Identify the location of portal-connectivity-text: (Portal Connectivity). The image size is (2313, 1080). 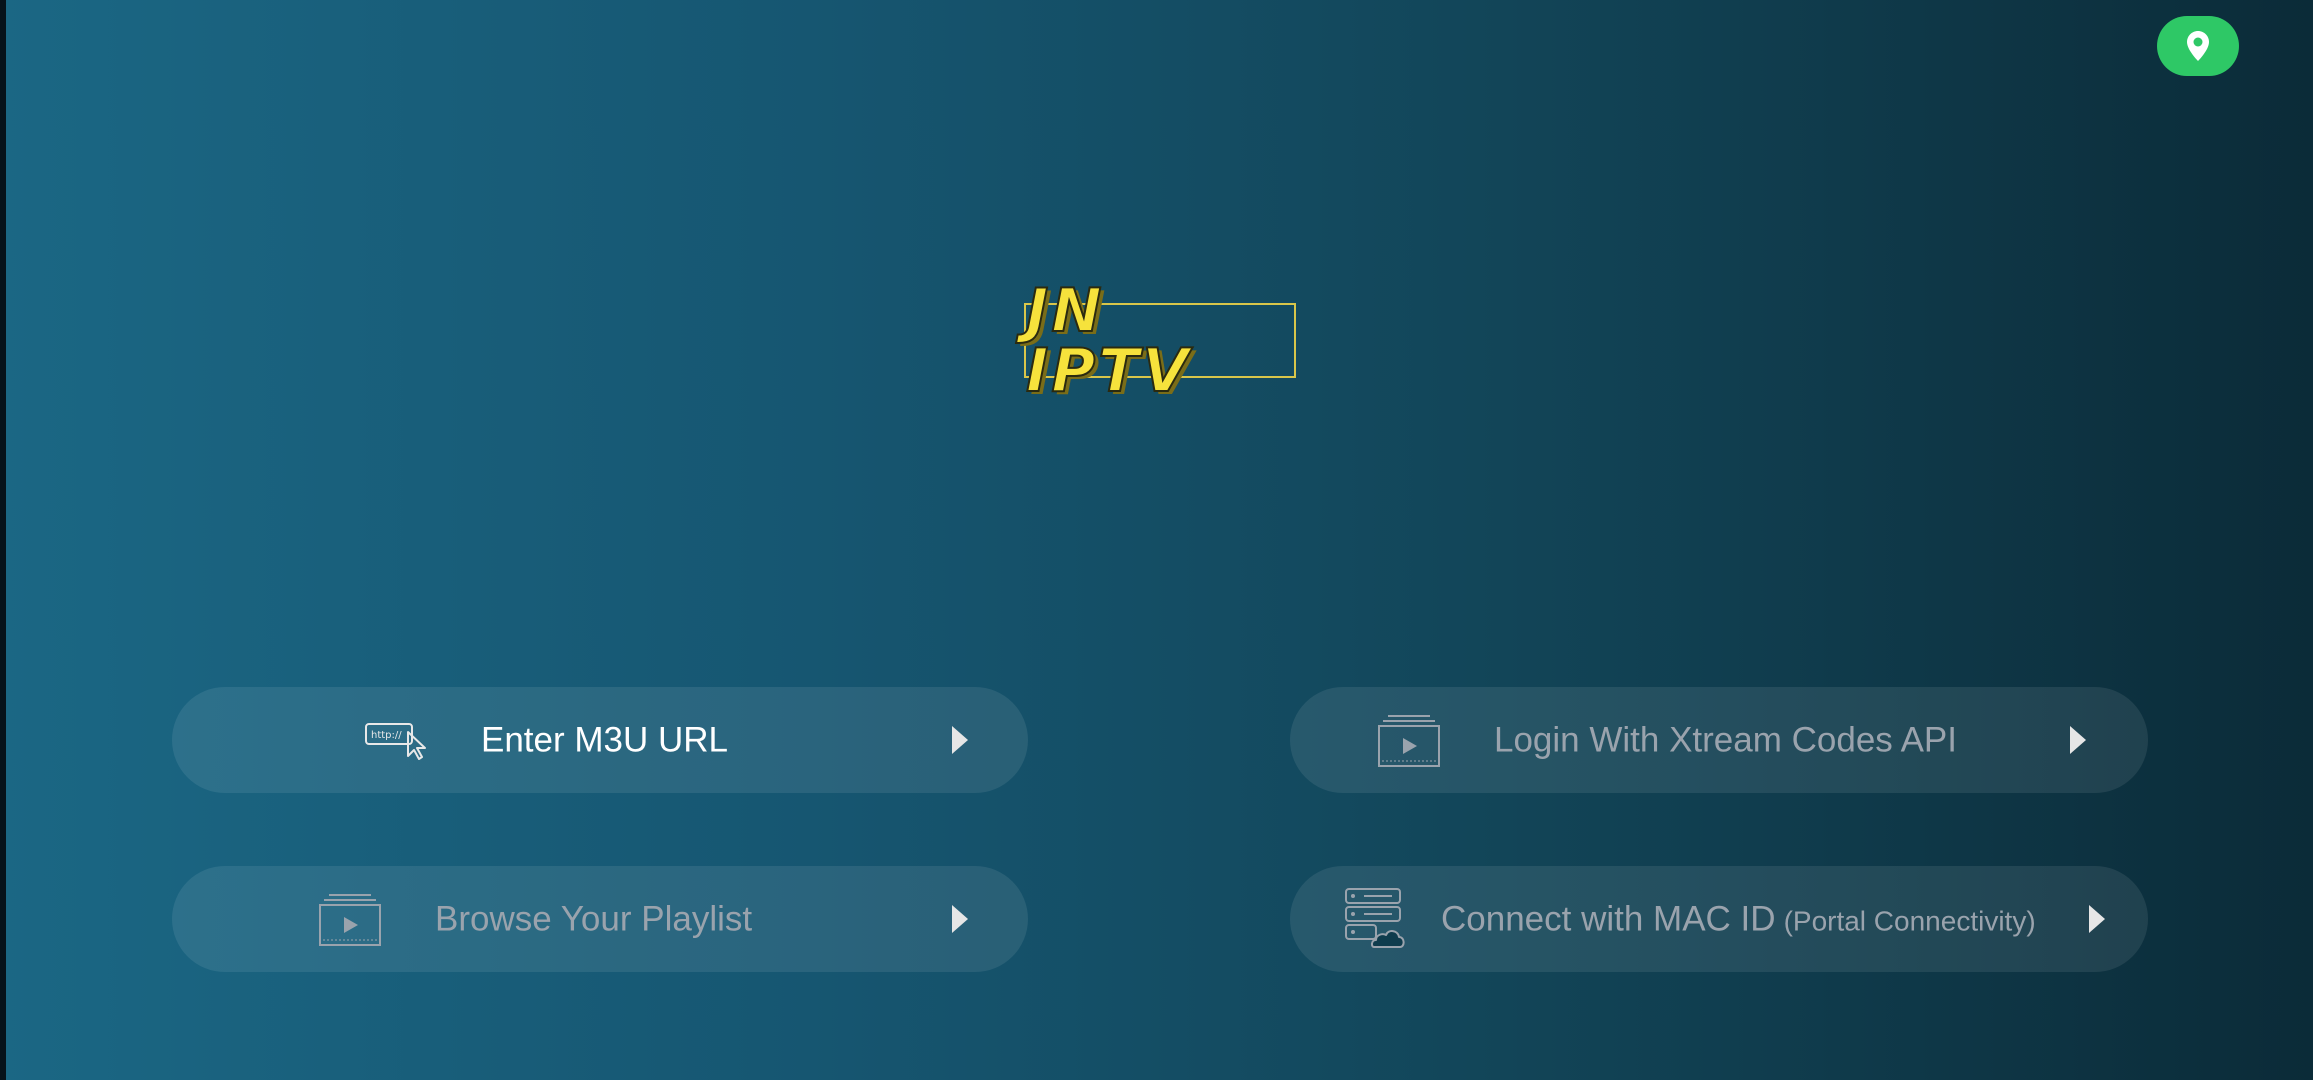
(1909, 921).